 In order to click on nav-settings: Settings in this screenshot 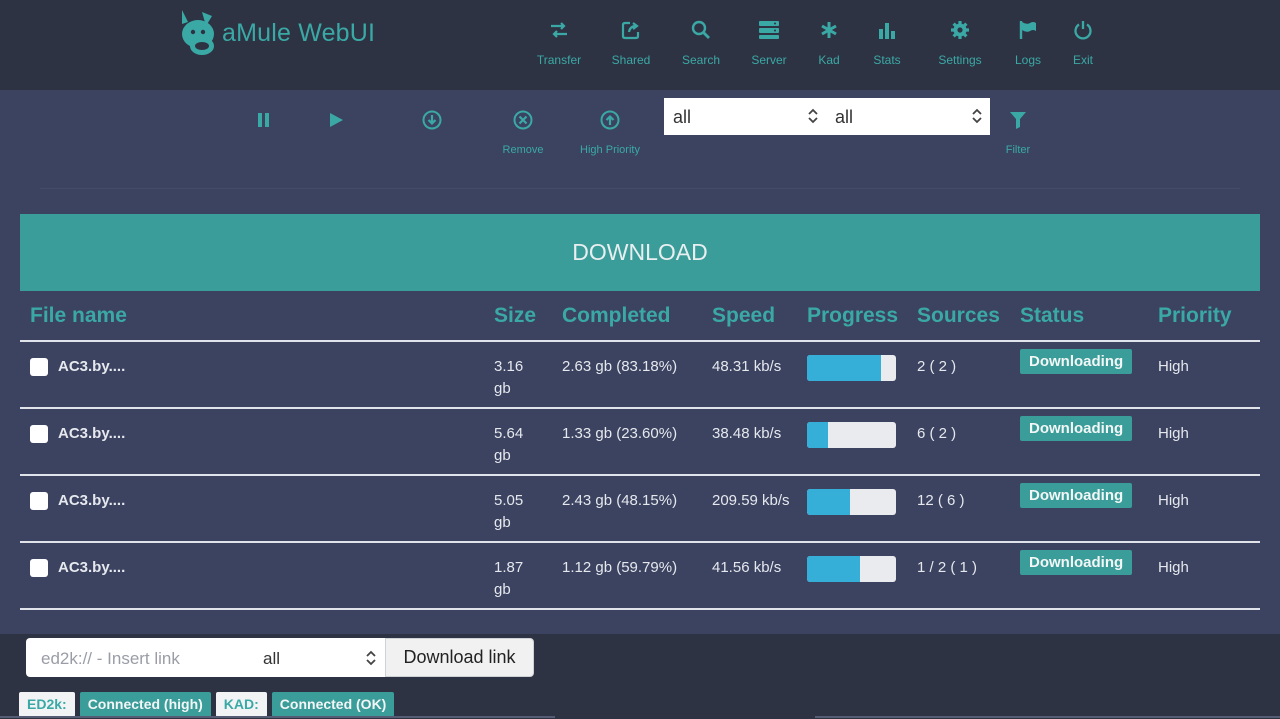, I will do `click(960, 43)`.